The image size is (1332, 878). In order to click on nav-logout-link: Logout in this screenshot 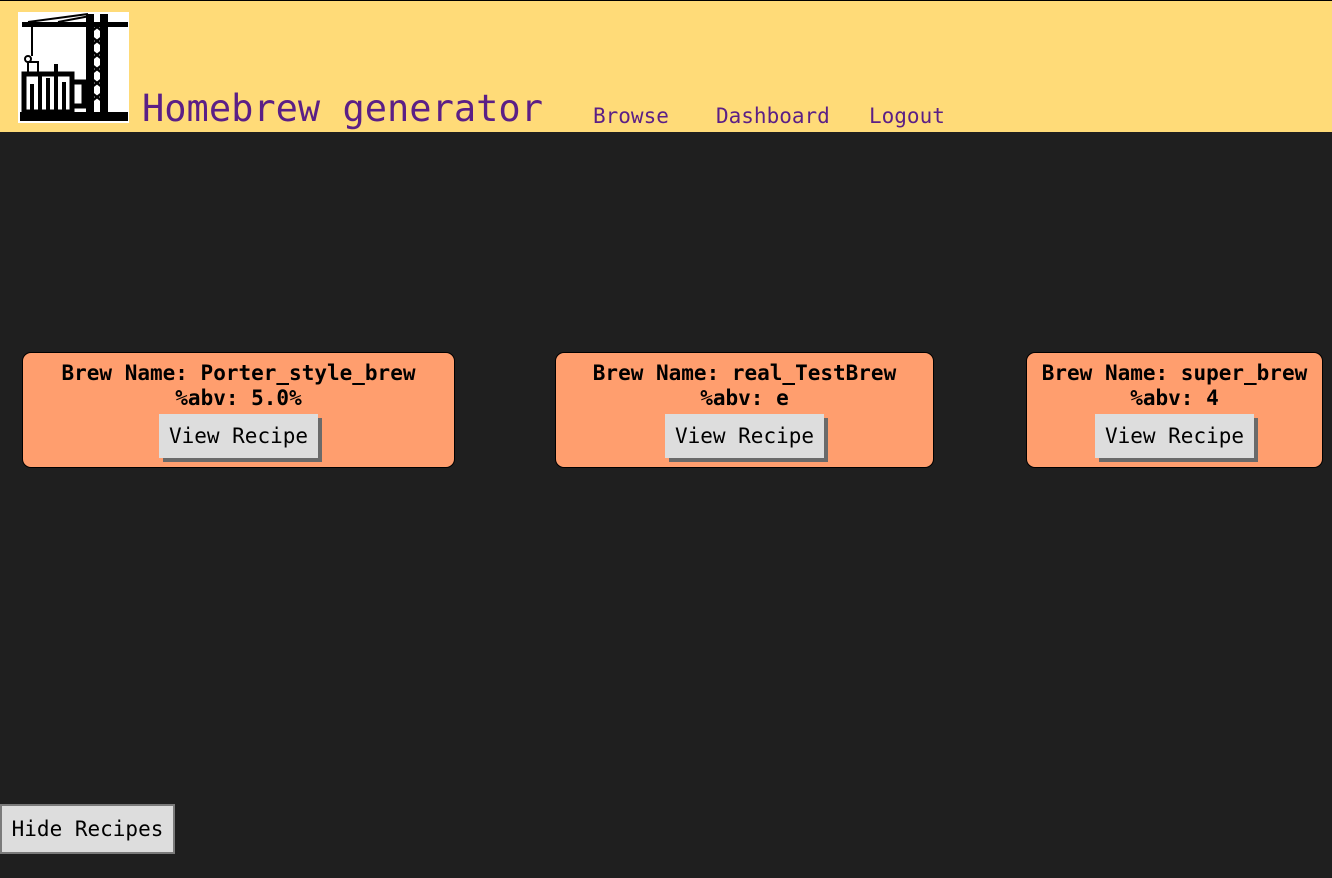, I will do `click(907, 116)`.